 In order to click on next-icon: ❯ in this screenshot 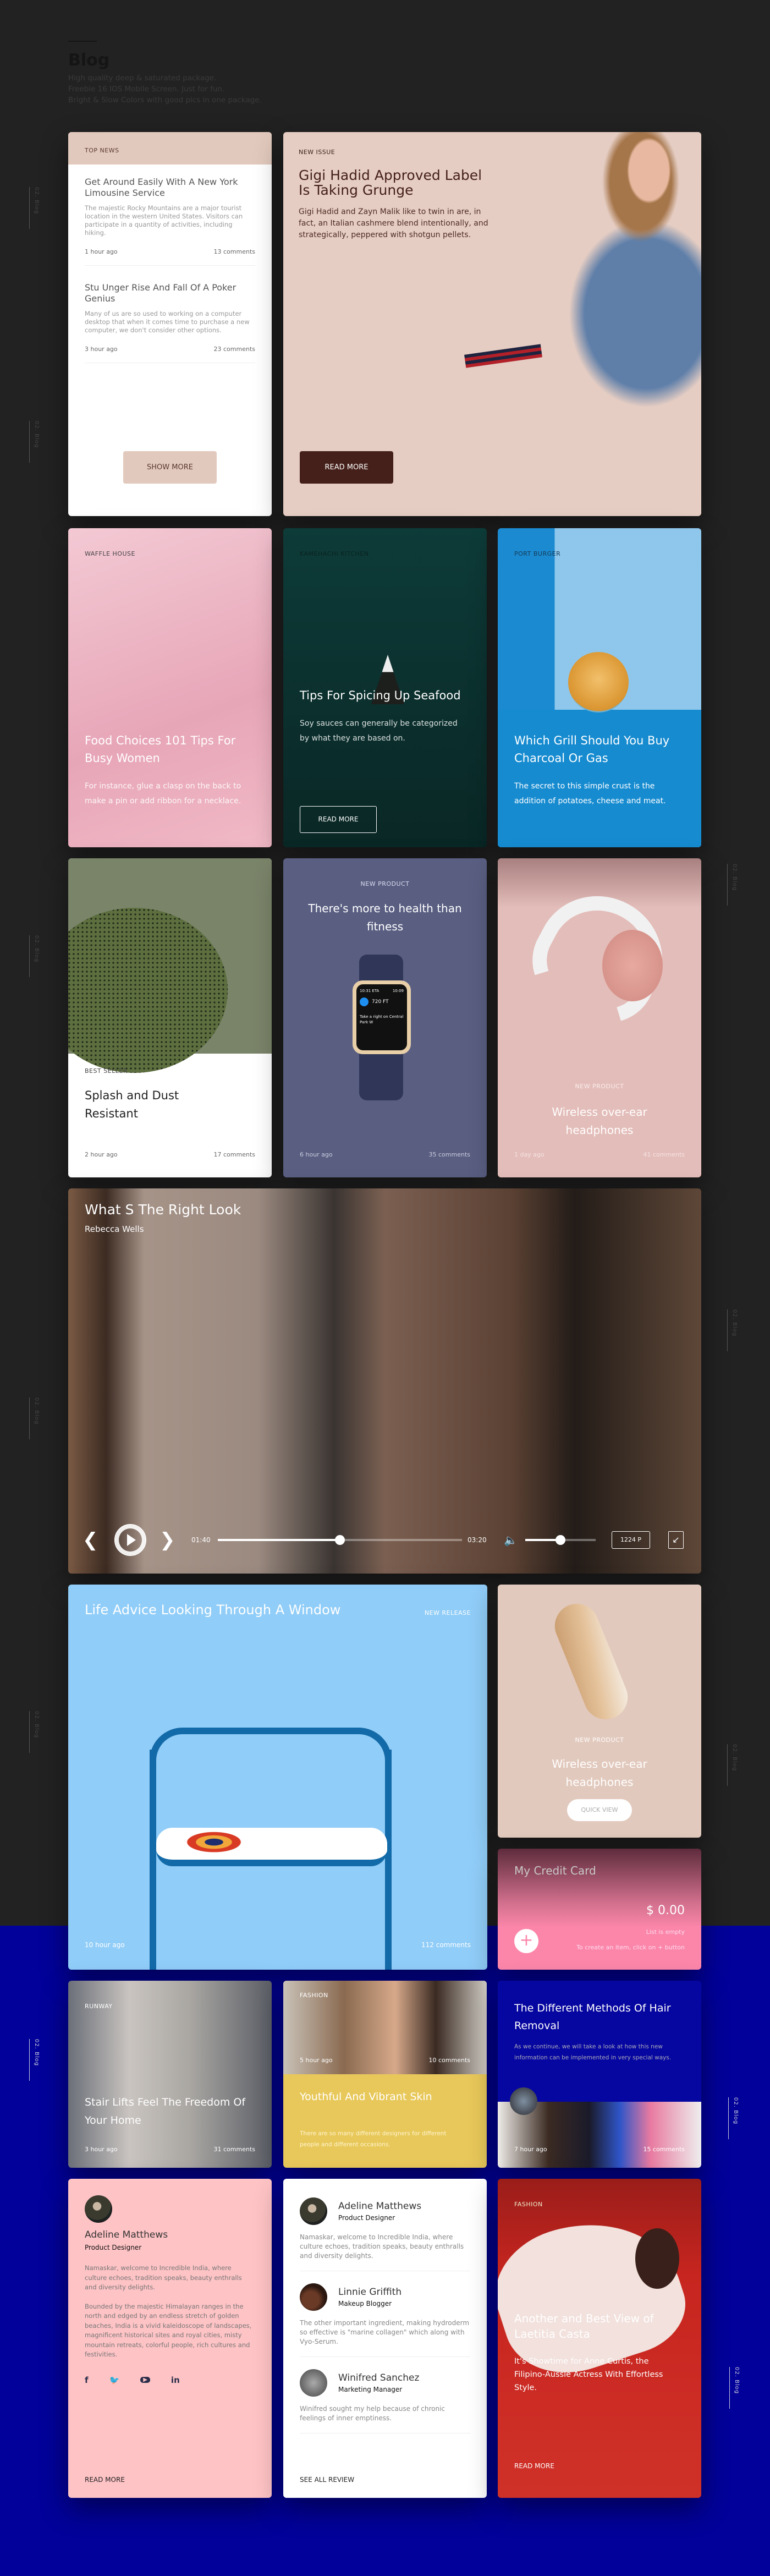, I will do `click(168, 1540)`.